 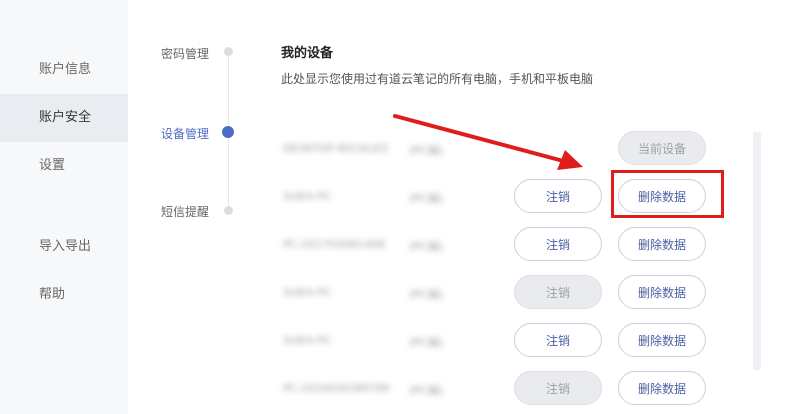 What do you see at coordinates (334, 244) in the screenshot?
I see `device-name: PC-201703061406` at bounding box center [334, 244].